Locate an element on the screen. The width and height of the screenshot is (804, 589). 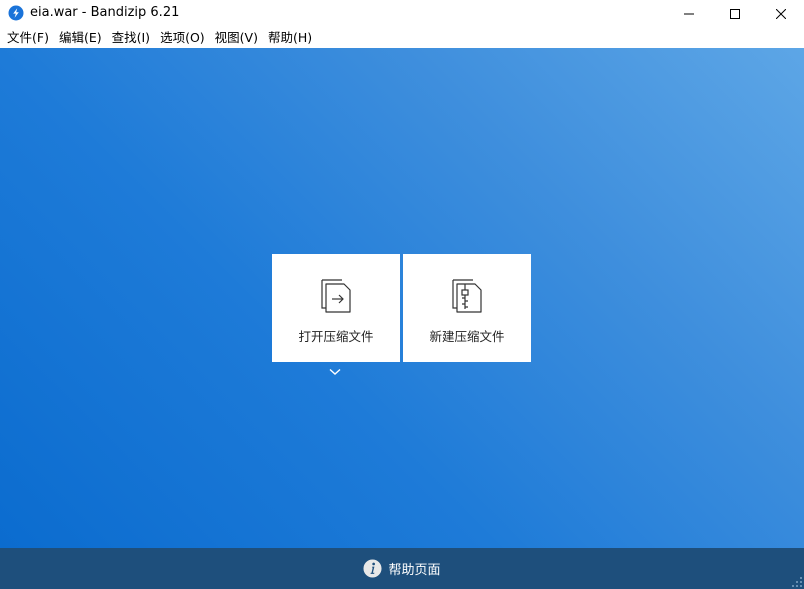
minimize-icon is located at coordinates (689, 13).